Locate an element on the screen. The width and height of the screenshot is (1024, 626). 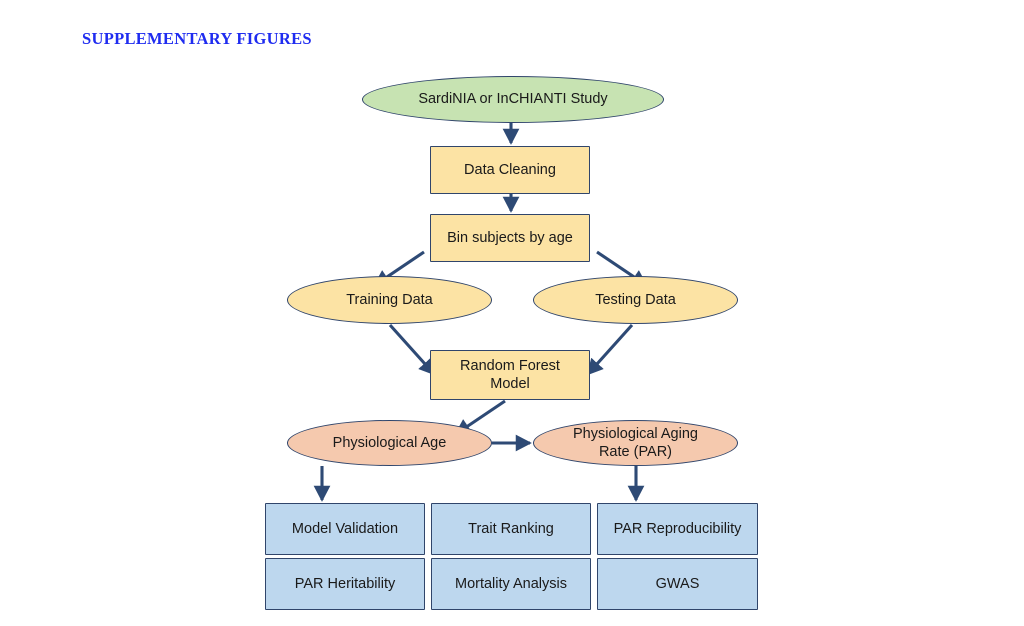
node-mortality-analysis: Mortality Analysis is located at coordinates (511, 584).